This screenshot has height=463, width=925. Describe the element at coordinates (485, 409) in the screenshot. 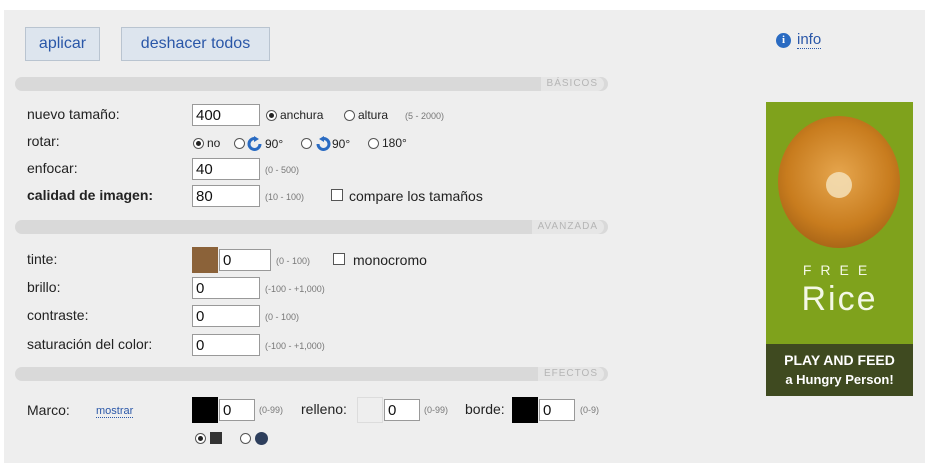

I see `border-label: borde:` at that location.